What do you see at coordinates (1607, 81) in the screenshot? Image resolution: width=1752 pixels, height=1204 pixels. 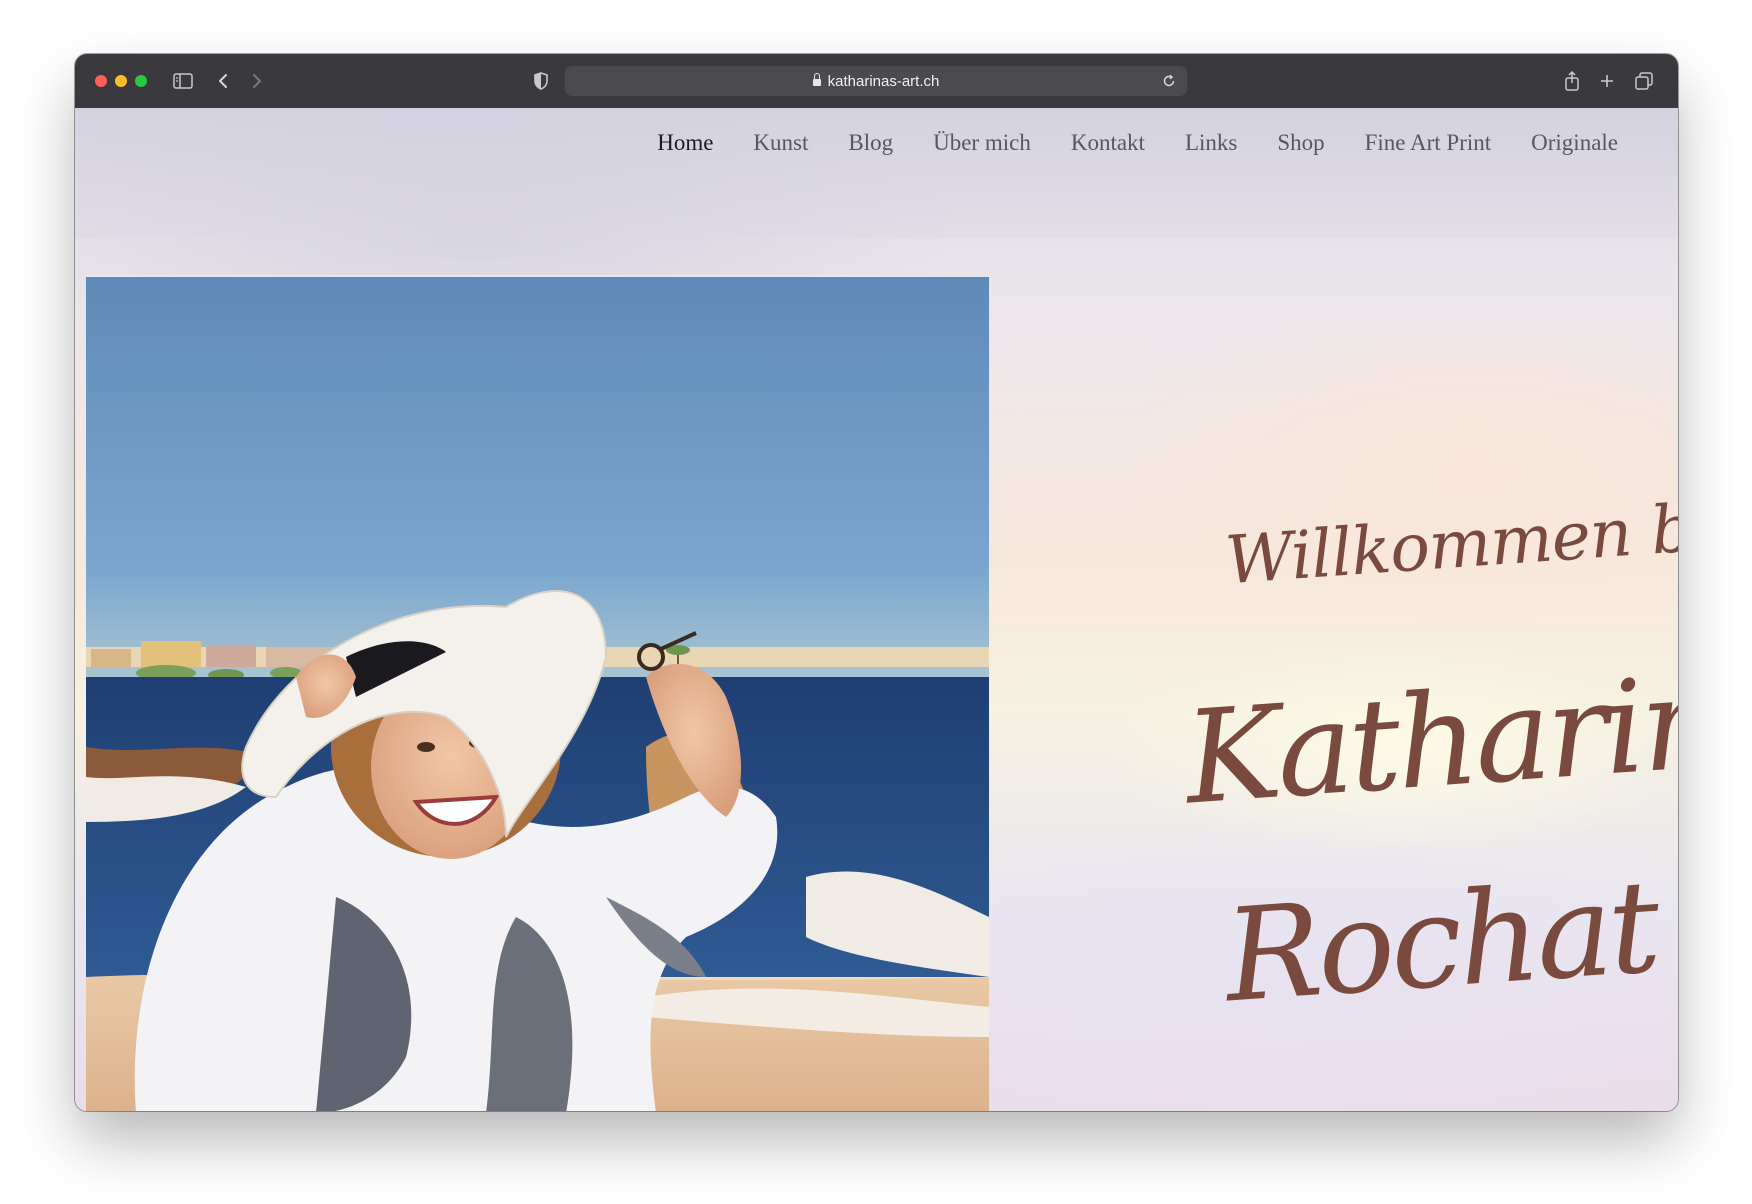 I see `new-tab-icon` at bounding box center [1607, 81].